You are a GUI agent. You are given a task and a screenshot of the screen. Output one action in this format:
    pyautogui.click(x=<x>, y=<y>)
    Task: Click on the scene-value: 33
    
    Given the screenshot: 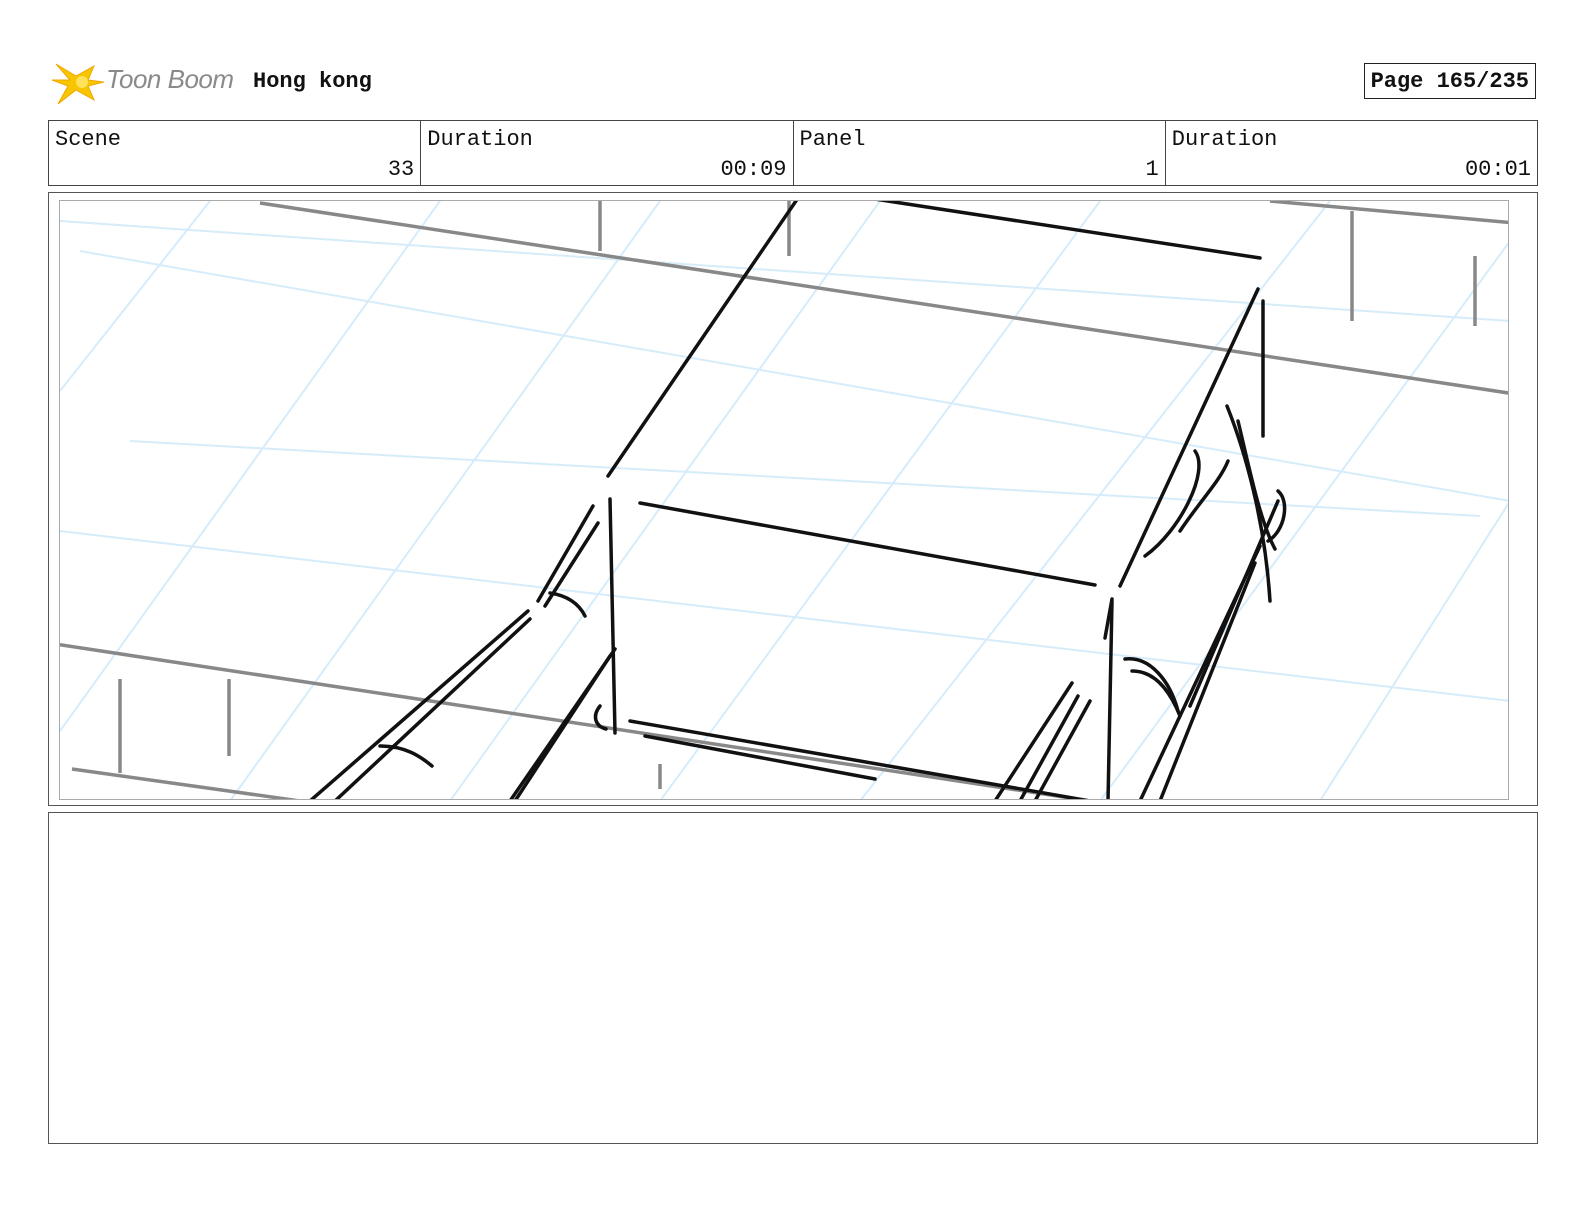 What is the action you would take?
    pyautogui.click(x=401, y=169)
    